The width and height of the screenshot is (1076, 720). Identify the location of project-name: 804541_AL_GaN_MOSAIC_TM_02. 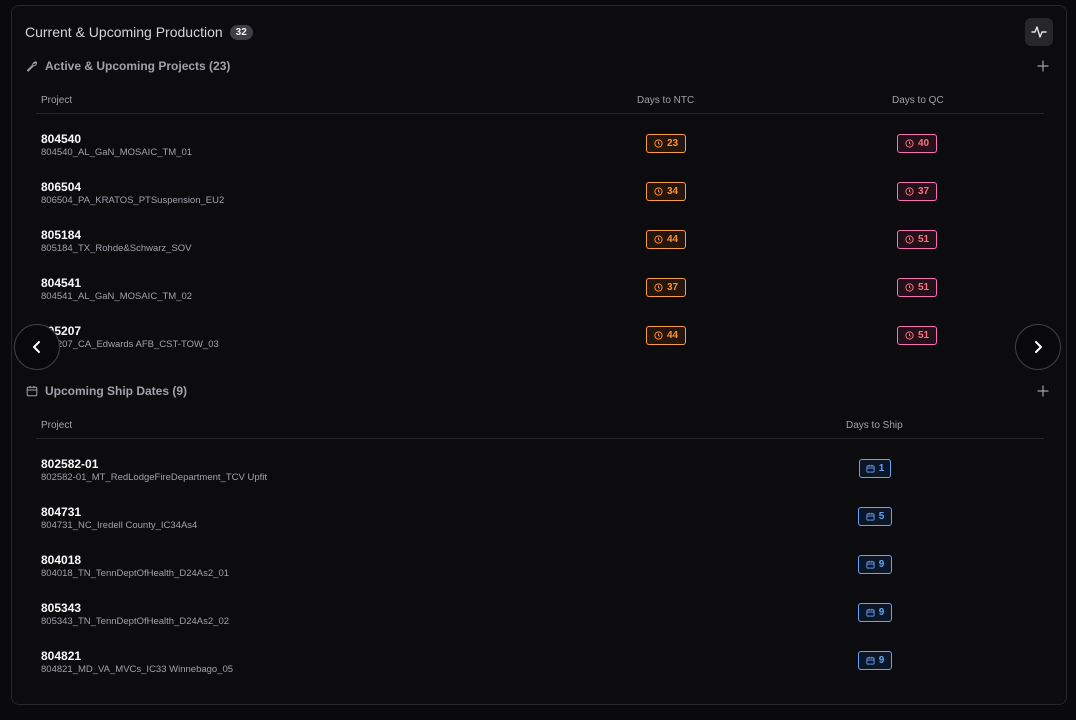
(117, 296).